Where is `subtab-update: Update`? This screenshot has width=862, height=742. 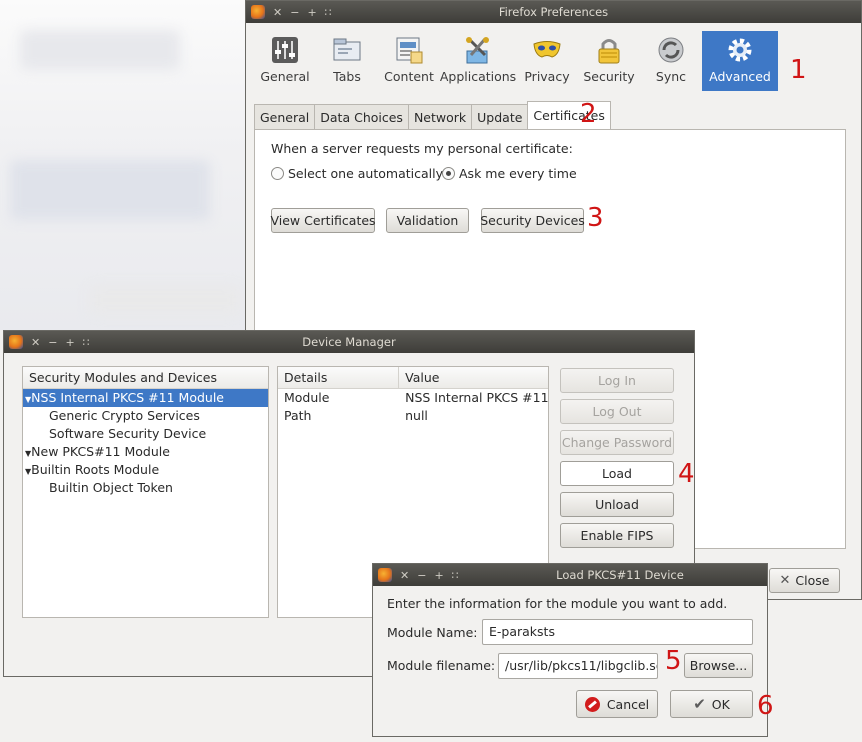
subtab-update: Update is located at coordinates (500, 117).